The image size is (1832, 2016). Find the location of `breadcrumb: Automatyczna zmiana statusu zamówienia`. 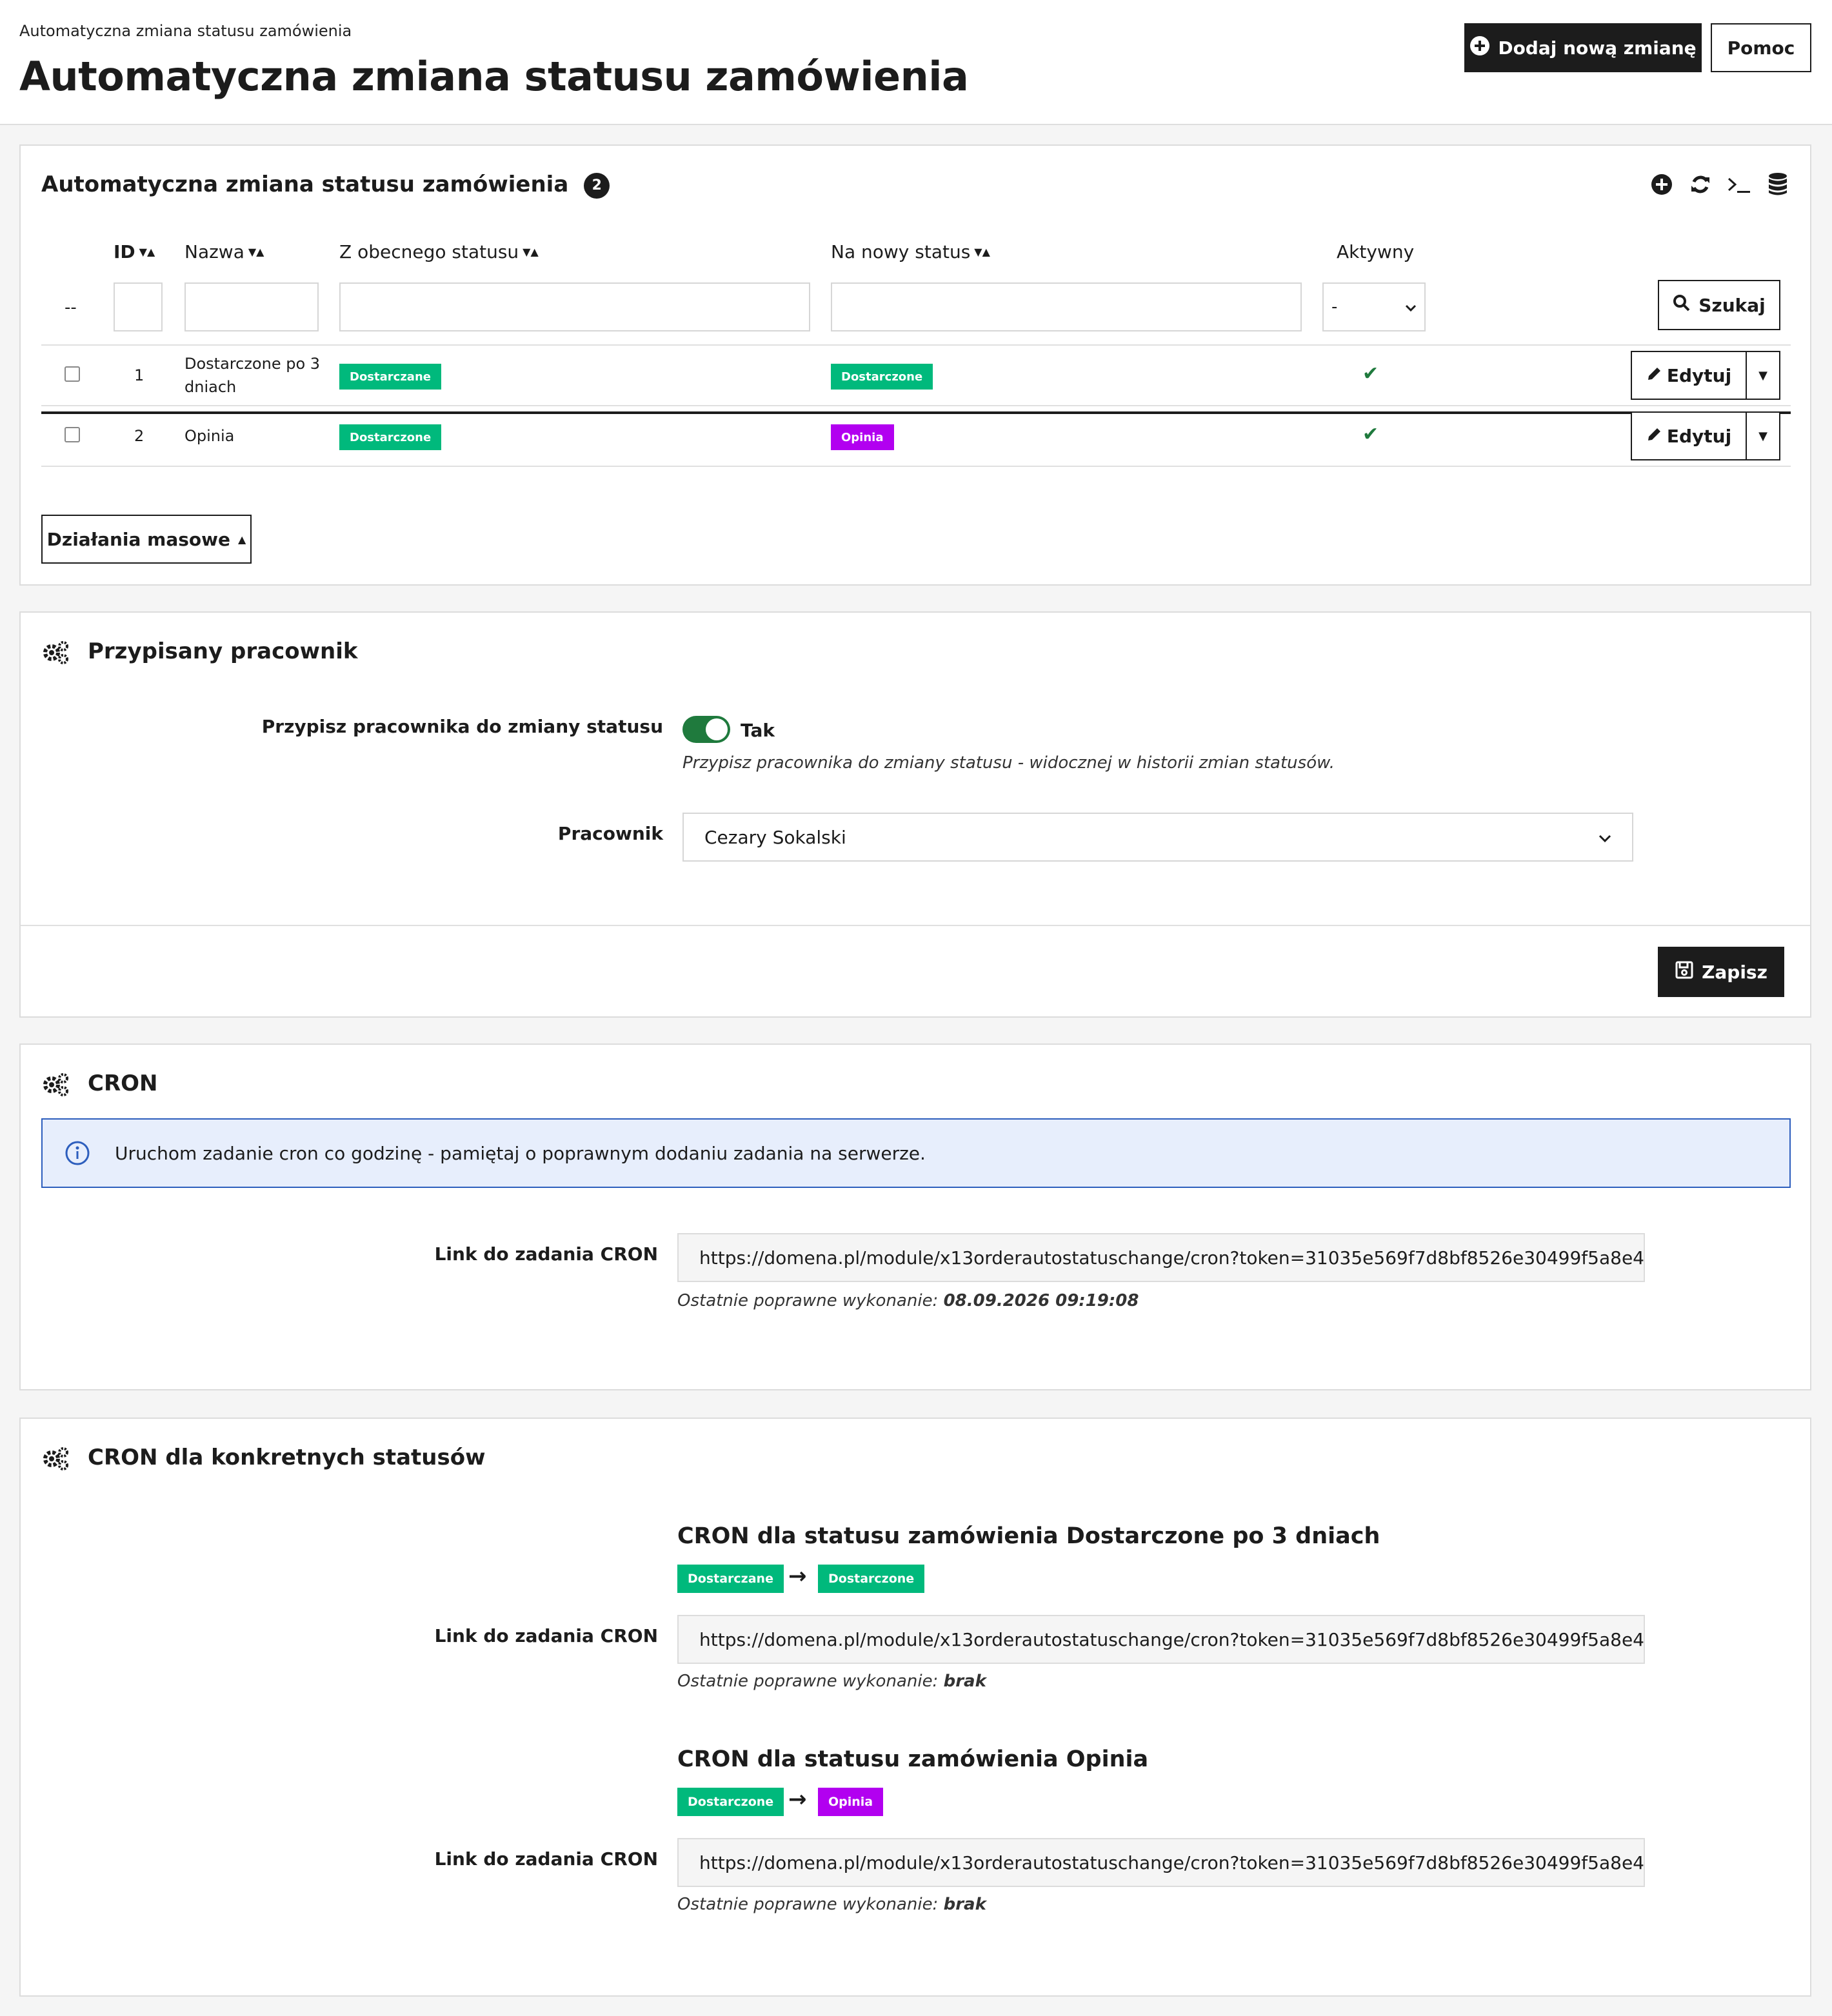

breadcrumb: Automatyczna zmiana statusu zamówienia is located at coordinates (186, 31).